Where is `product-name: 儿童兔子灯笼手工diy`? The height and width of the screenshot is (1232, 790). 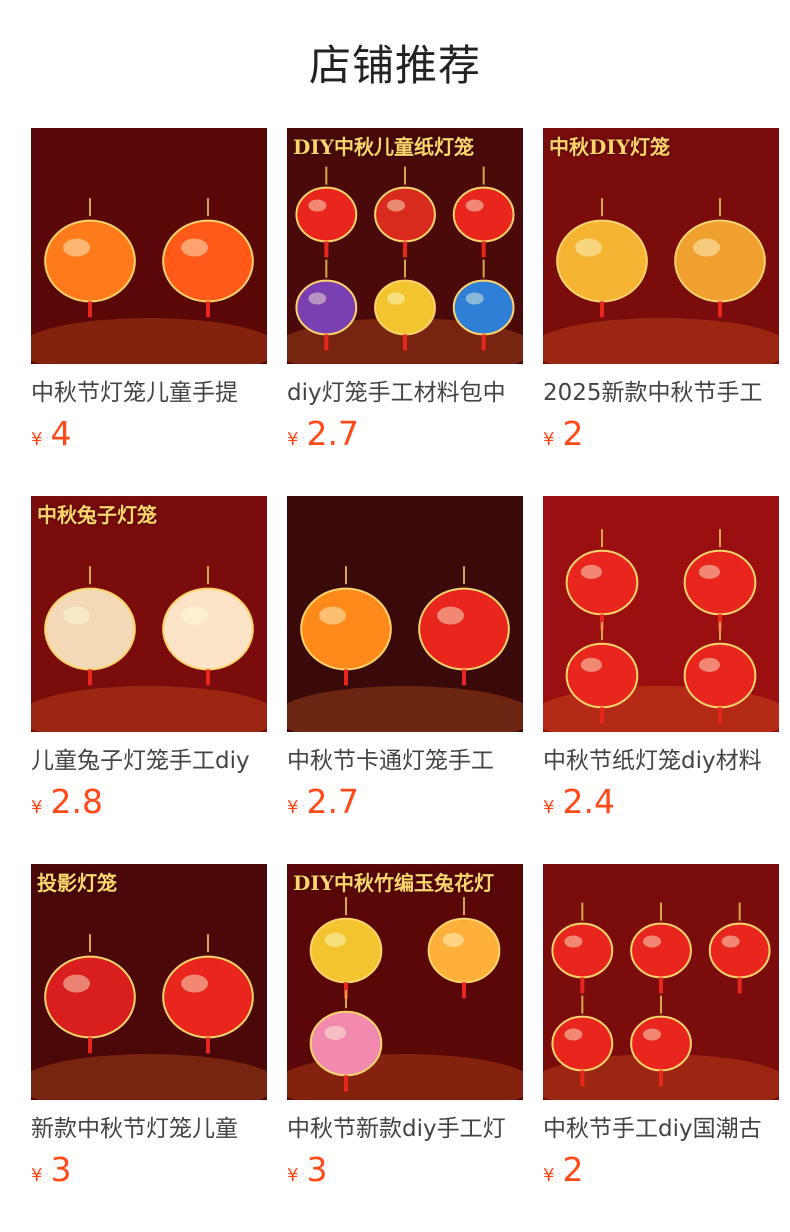 product-name: 儿童兔子灯笼手工diy is located at coordinates (149, 761).